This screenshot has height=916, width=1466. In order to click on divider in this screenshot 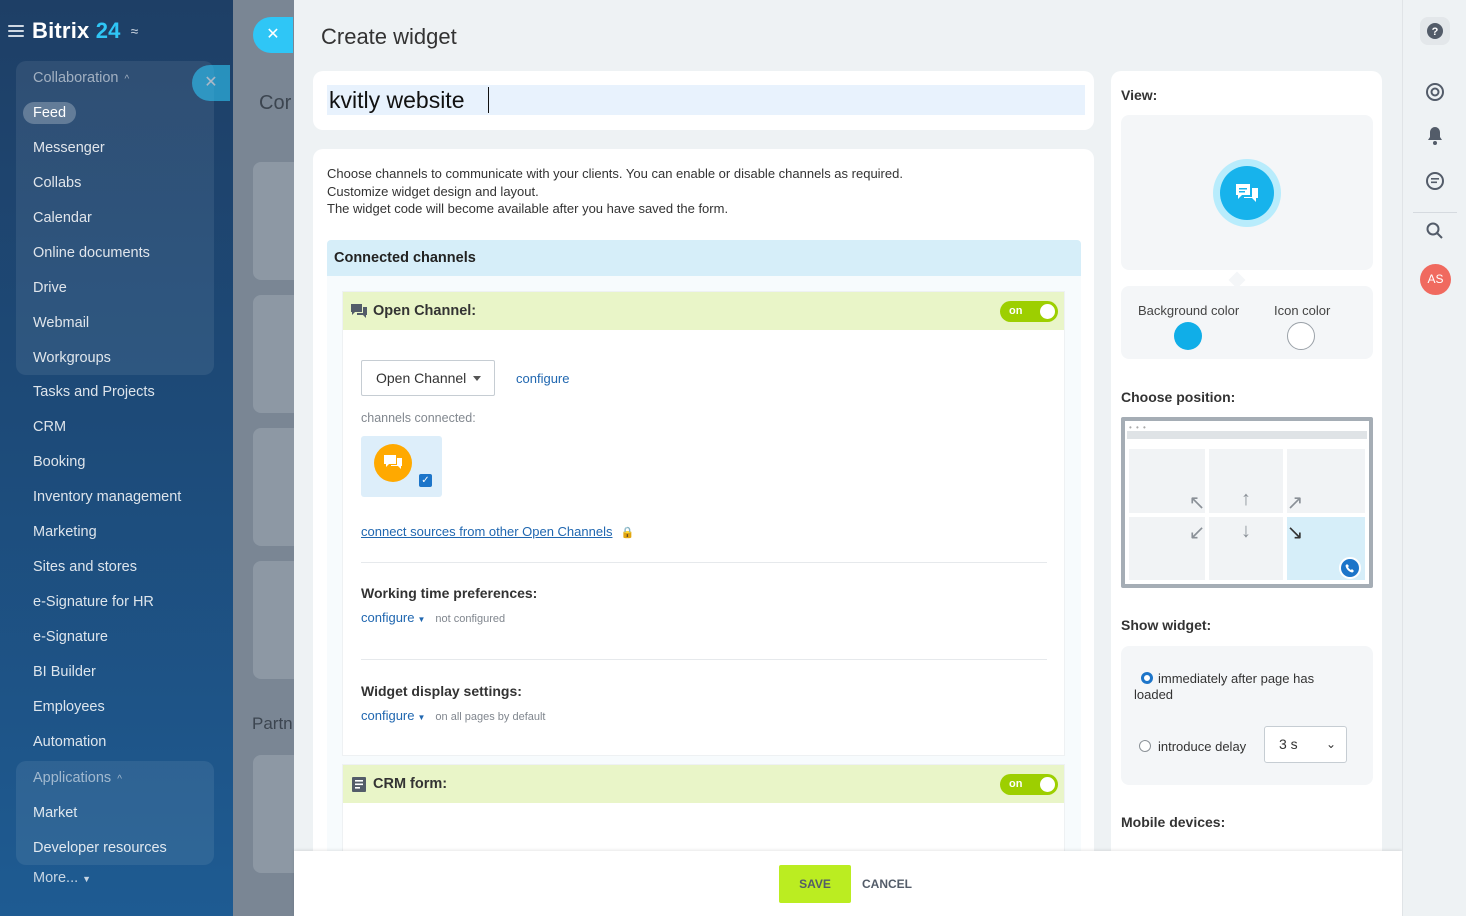, I will do `click(704, 659)`.